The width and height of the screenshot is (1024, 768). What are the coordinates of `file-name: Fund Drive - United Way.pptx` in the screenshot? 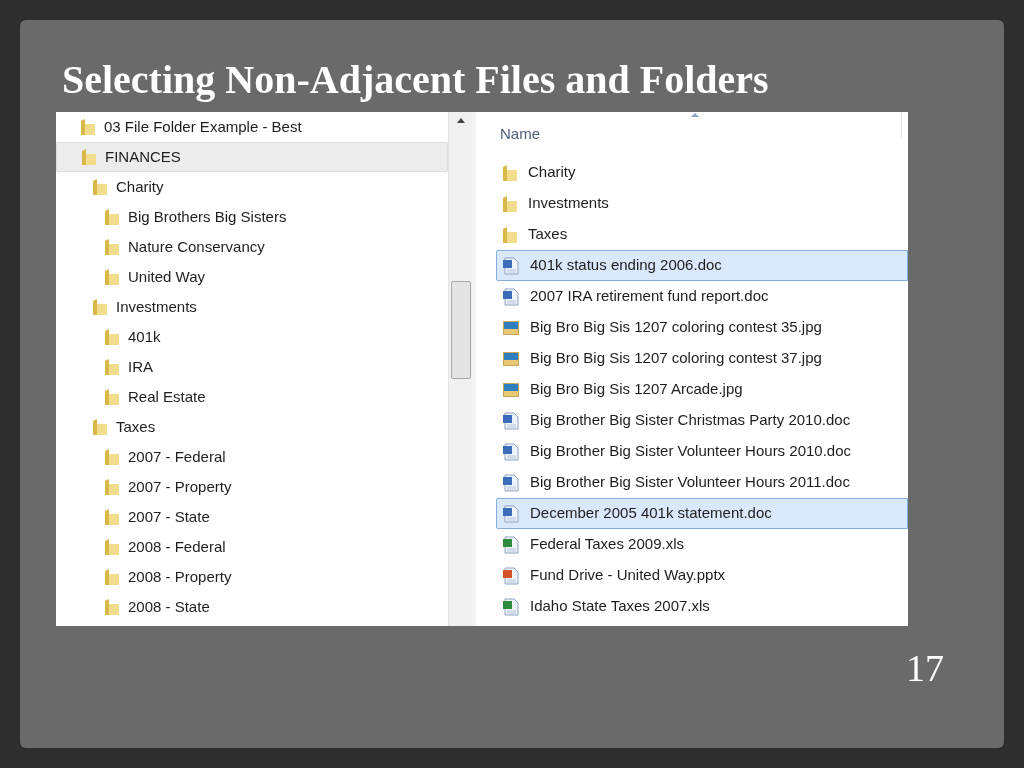 It's located at (628, 575).